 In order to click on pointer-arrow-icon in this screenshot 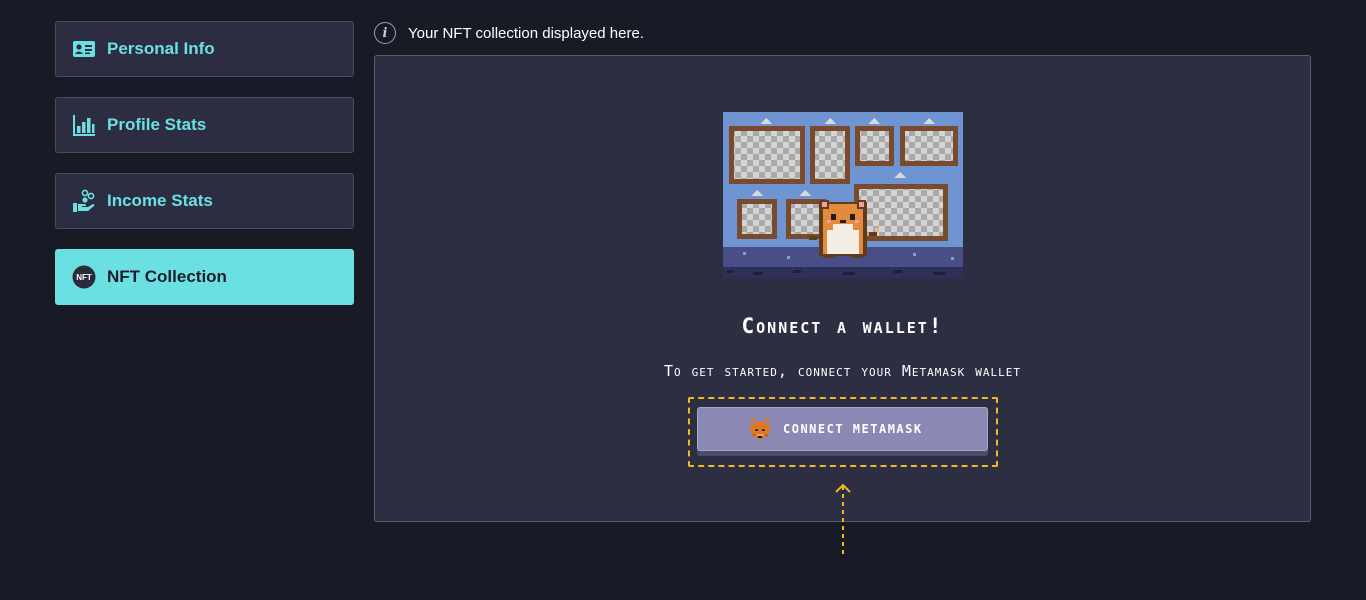, I will do `click(843, 519)`.